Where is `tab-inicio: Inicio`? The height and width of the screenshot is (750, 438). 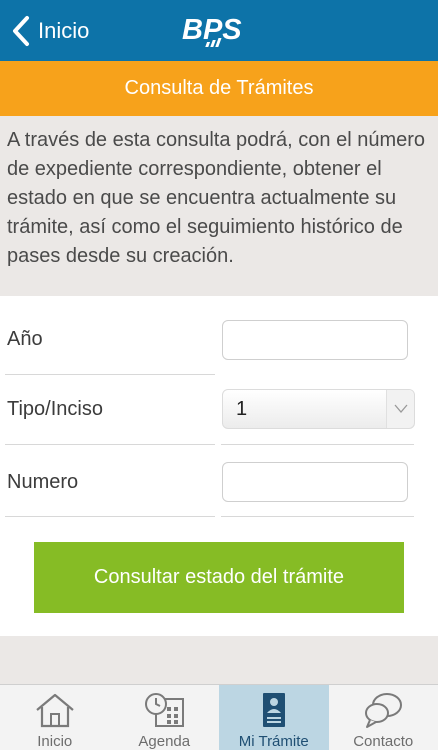
tab-inicio: Inicio is located at coordinates (55, 717).